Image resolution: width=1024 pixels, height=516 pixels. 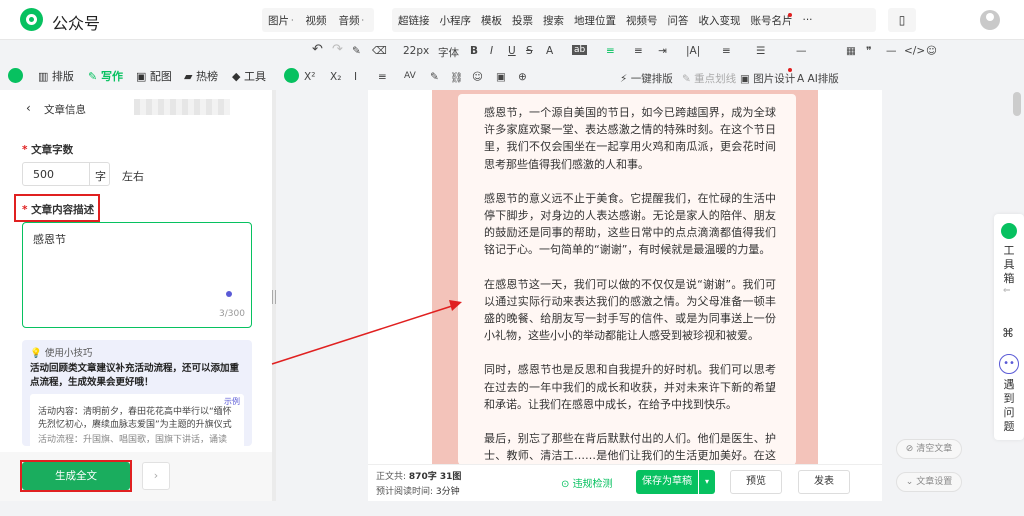 What do you see at coordinates (587, 482) in the screenshot?
I see `violation-check-button: ⊙ 违规检测` at bounding box center [587, 482].